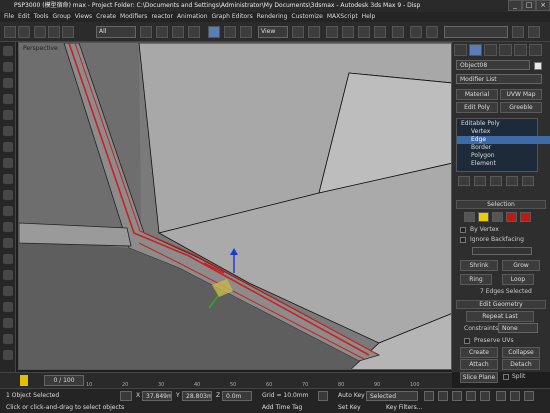 This screenshot has width=550, height=413. What do you see at coordinates (480, 181) in the screenshot?
I see `show-end-result-icon` at bounding box center [480, 181].